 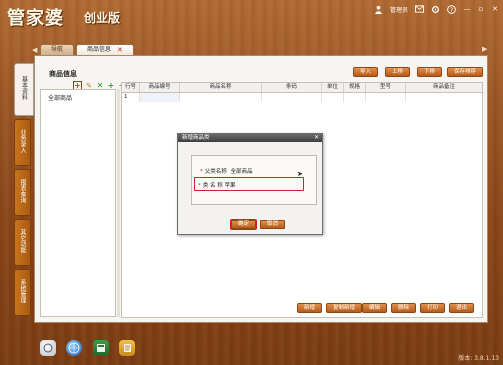 What do you see at coordinates (433, 308) in the screenshot?
I see `print-button: 打印` at bounding box center [433, 308].